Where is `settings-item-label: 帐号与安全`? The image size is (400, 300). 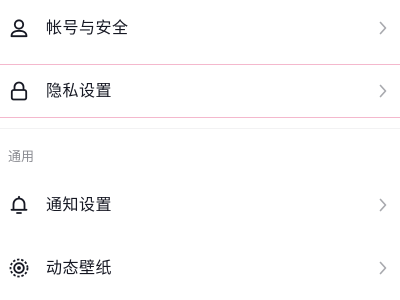 settings-item-label: 帐号与安全 is located at coordinates (87, 27).